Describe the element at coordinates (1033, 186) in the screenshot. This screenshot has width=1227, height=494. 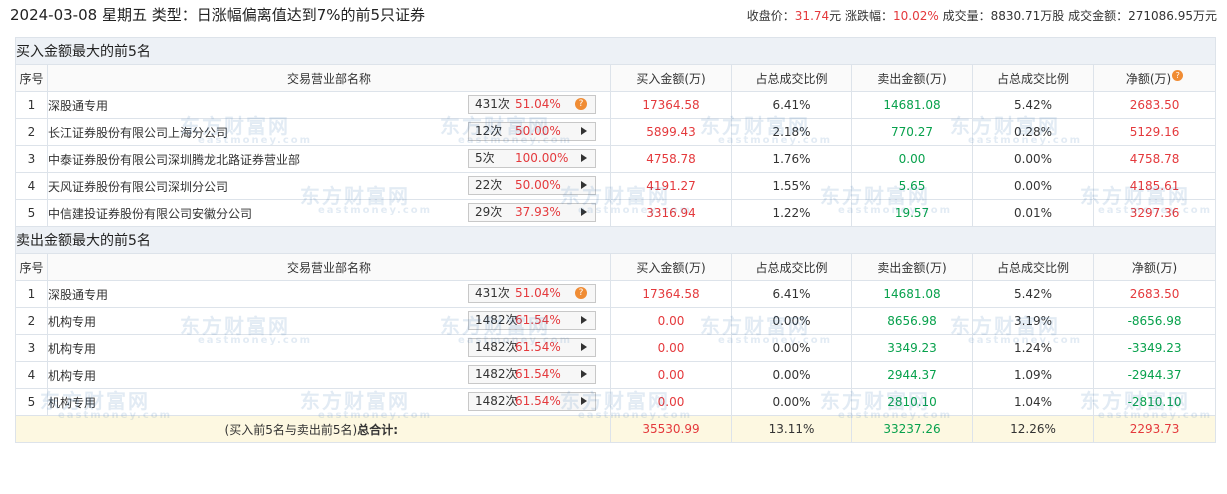
I see `sell-ratio: 0.00%` at that location.